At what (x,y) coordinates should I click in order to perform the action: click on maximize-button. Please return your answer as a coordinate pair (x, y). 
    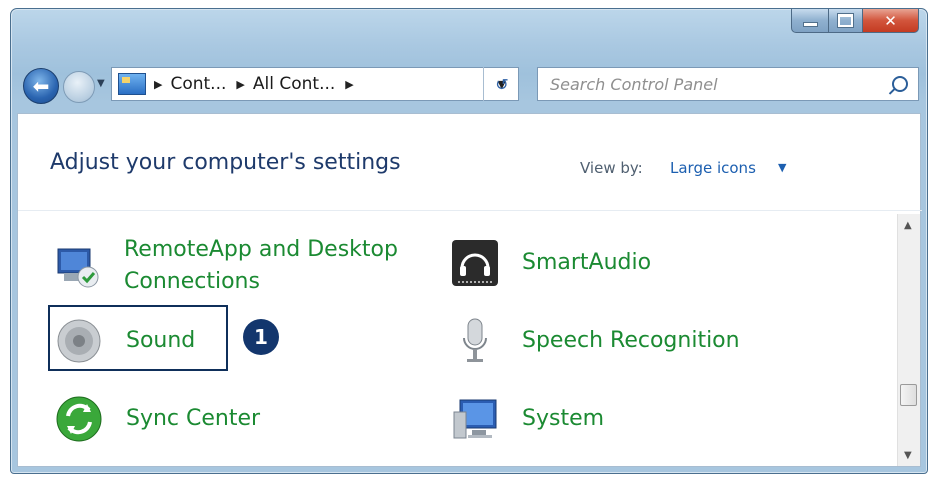
    Looking at the image, I should click on (846, 21).